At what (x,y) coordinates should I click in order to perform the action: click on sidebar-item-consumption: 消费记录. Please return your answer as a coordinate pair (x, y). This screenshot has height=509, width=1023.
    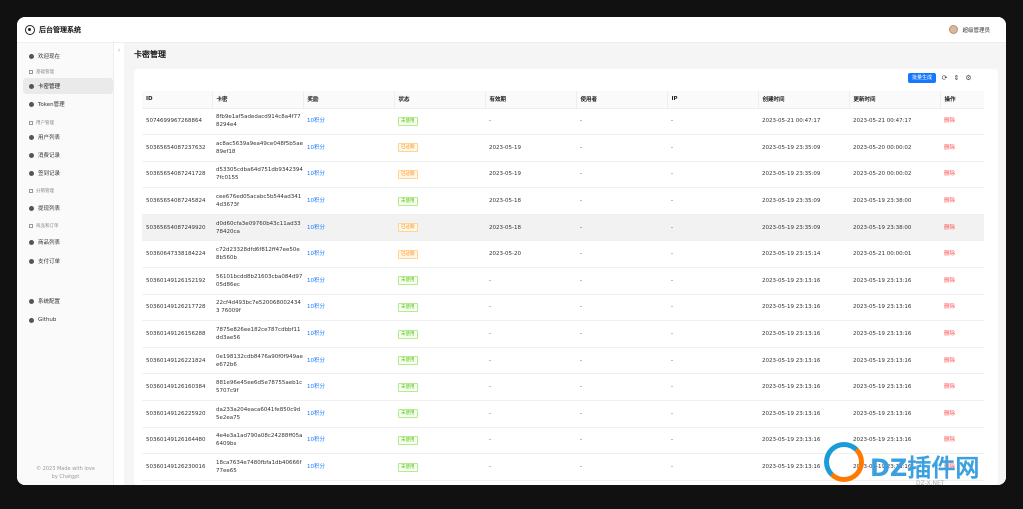
    Looking at the image, I should click on (68, 155).